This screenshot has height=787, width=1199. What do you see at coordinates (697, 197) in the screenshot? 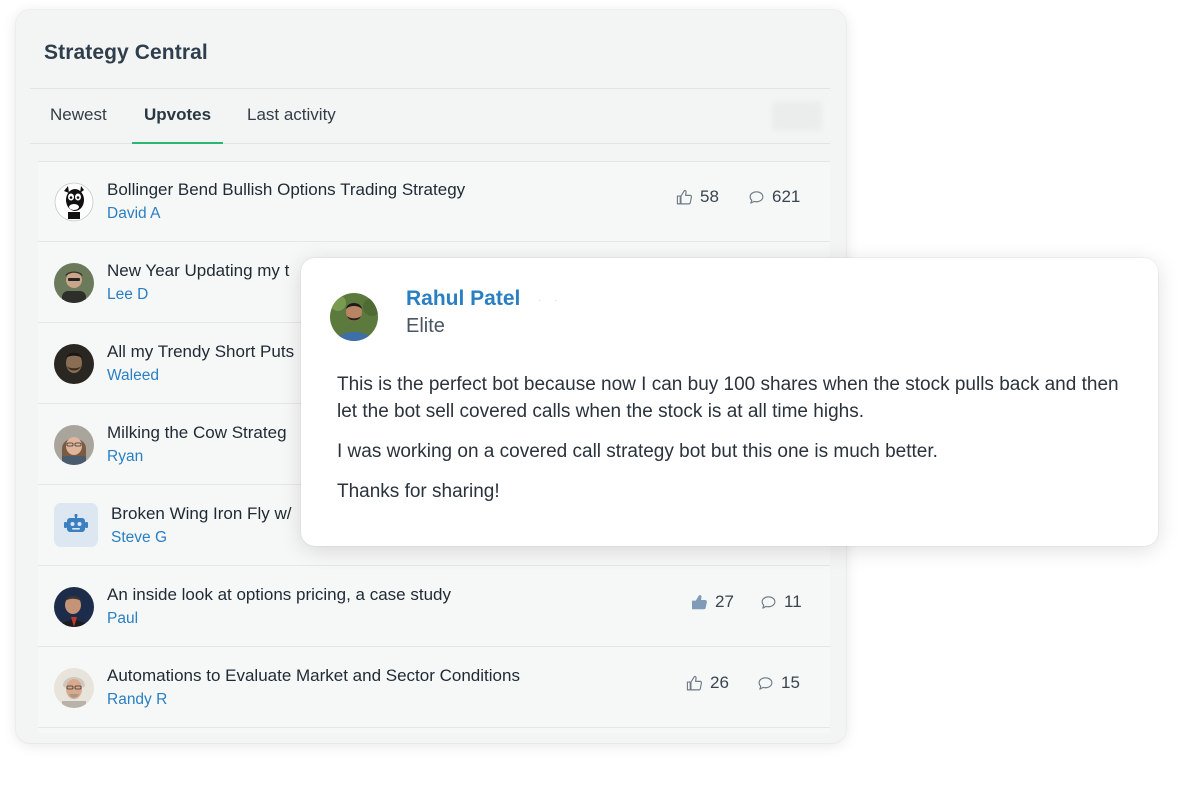
I see `upvote-count: 58` at bounding box center [697, 197].